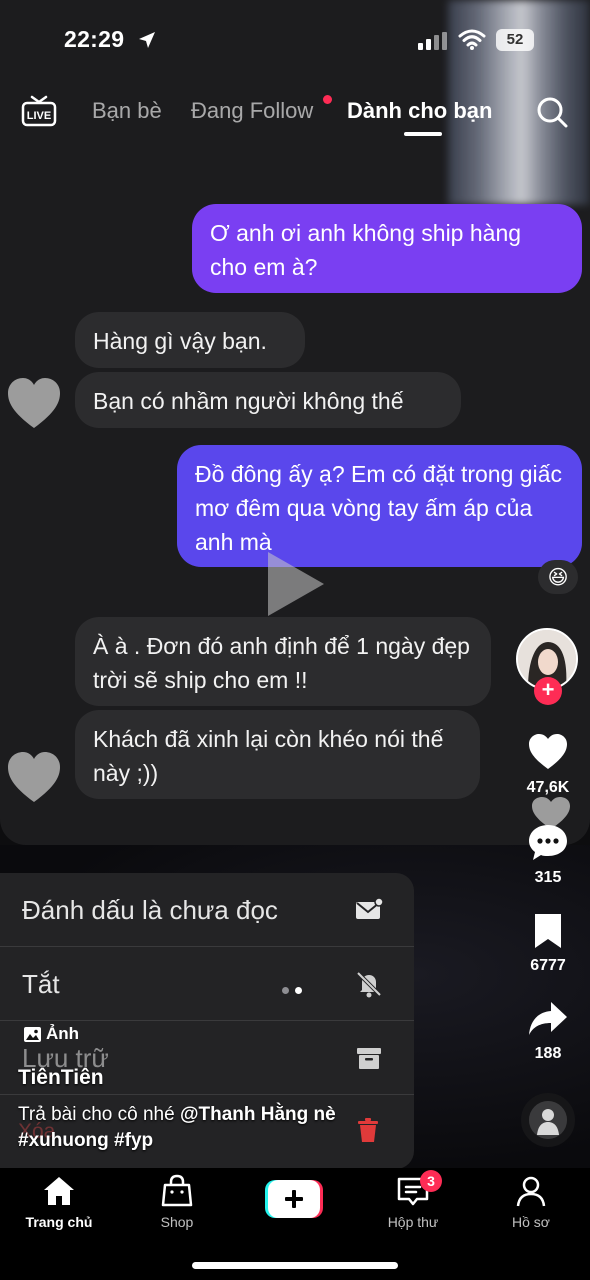 Image resolution: width=590 pixels, height=1280 pixels. What do you see at coordinates (177, 1190) in the screenshot?
I see `shopping-bag-icon` at bounding box center [177, 1190].